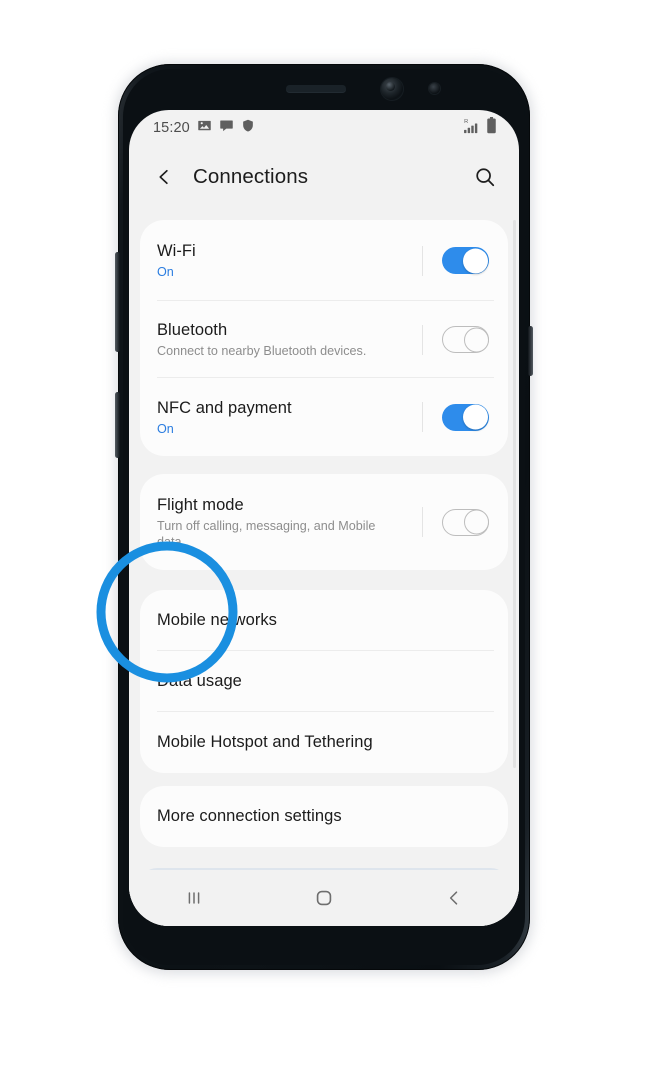 The image size is (648, 1085). What do you see at coordinates (471, 128) in the screenshot?
I see `signal-roaming-icon: R` at bounding box center [471, 128].